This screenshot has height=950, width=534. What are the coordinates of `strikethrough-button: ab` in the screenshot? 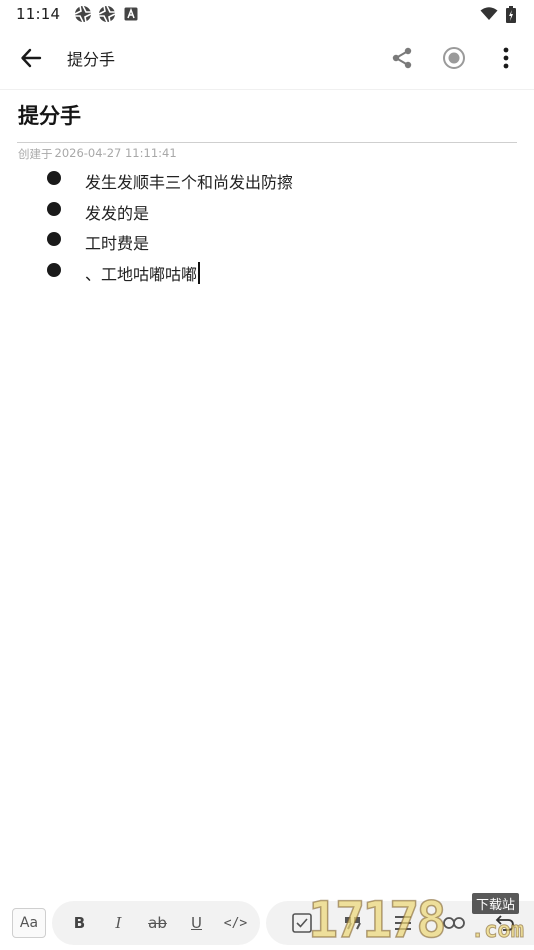 It's located at (157, 923).